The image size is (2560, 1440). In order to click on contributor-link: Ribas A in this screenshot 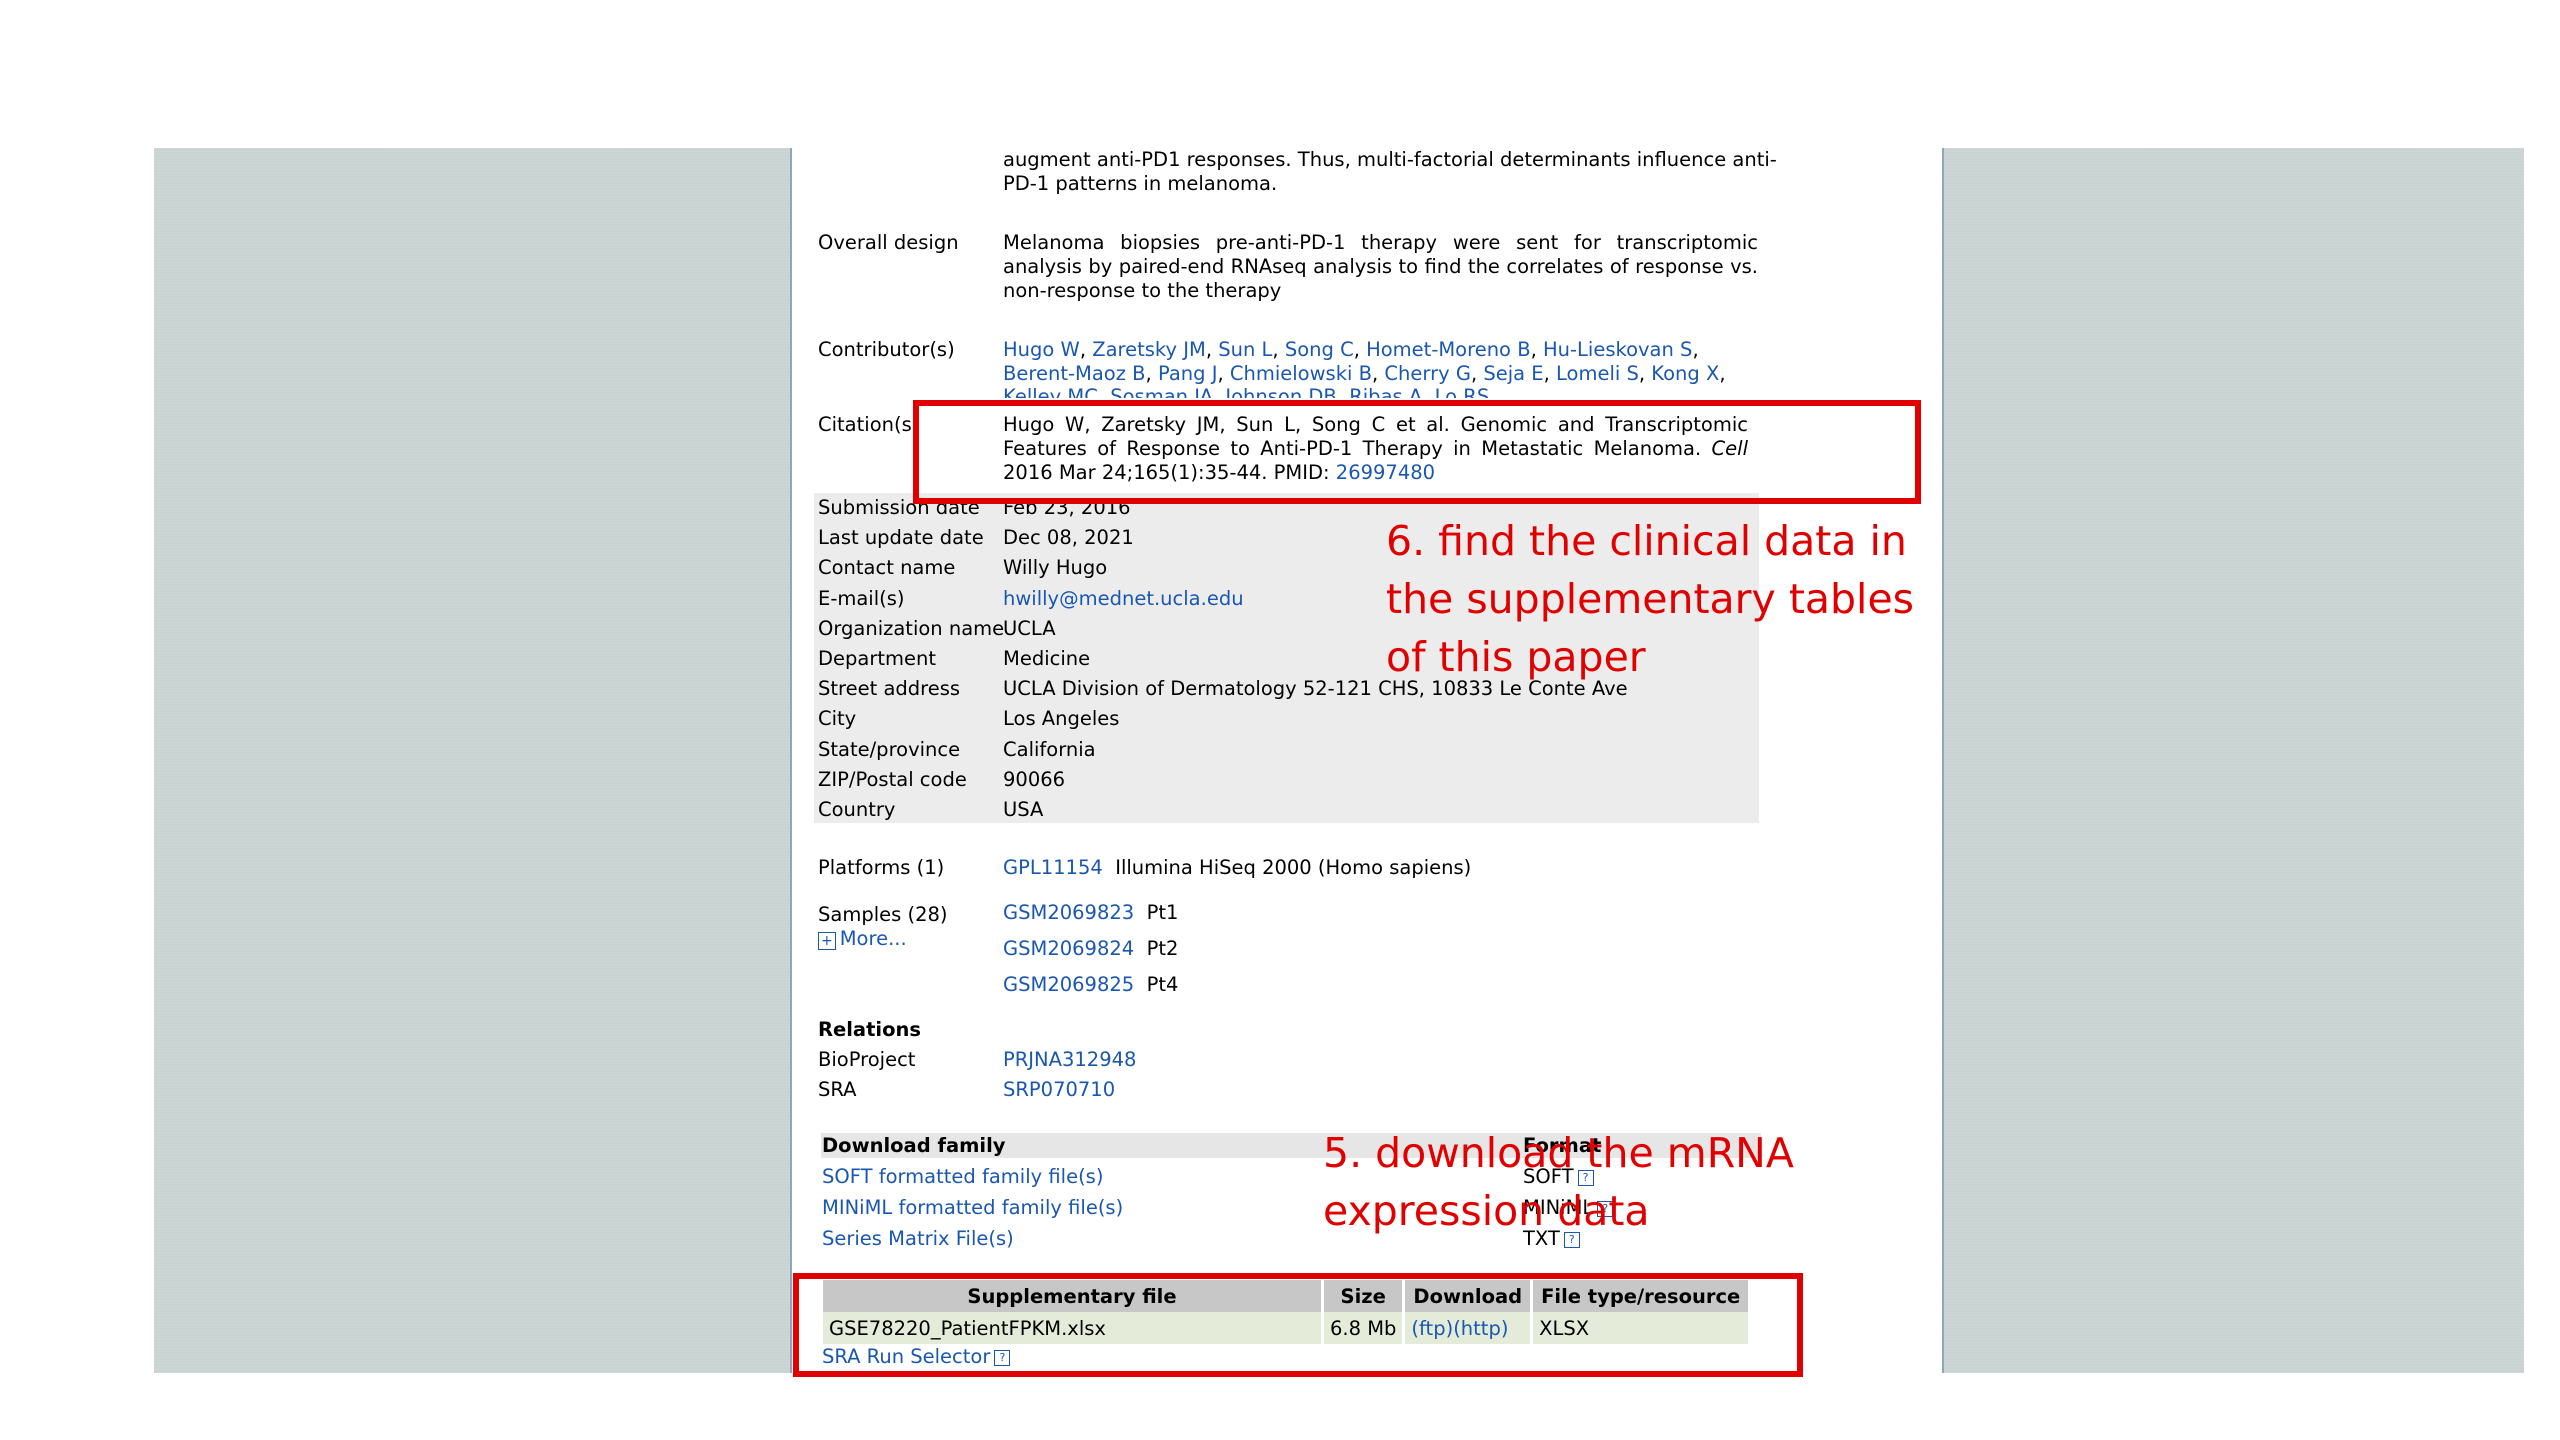, I will do `click(1385, 391)`.